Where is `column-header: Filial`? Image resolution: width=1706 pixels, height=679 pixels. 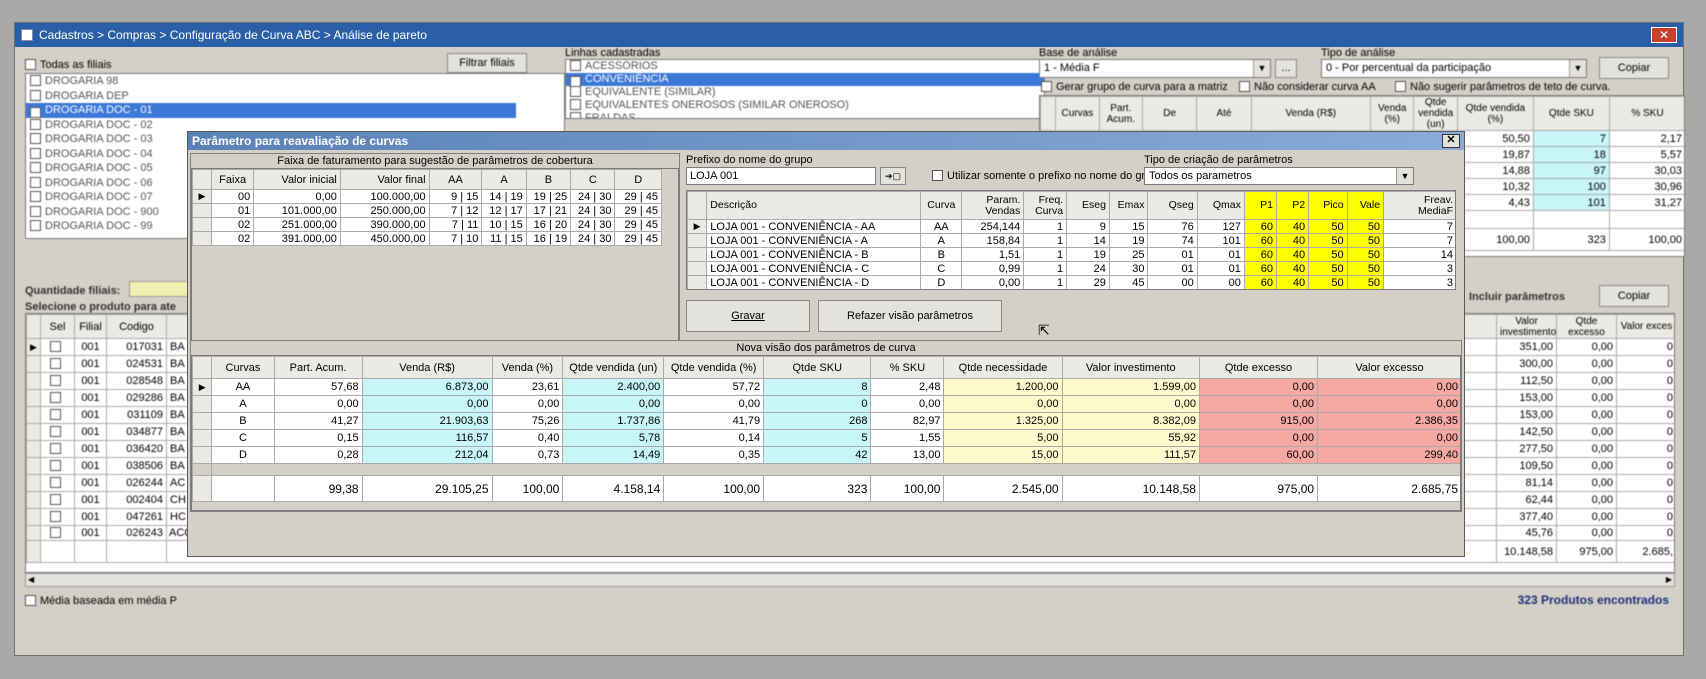
column-header: Filial is located at coordinates (90, 326).